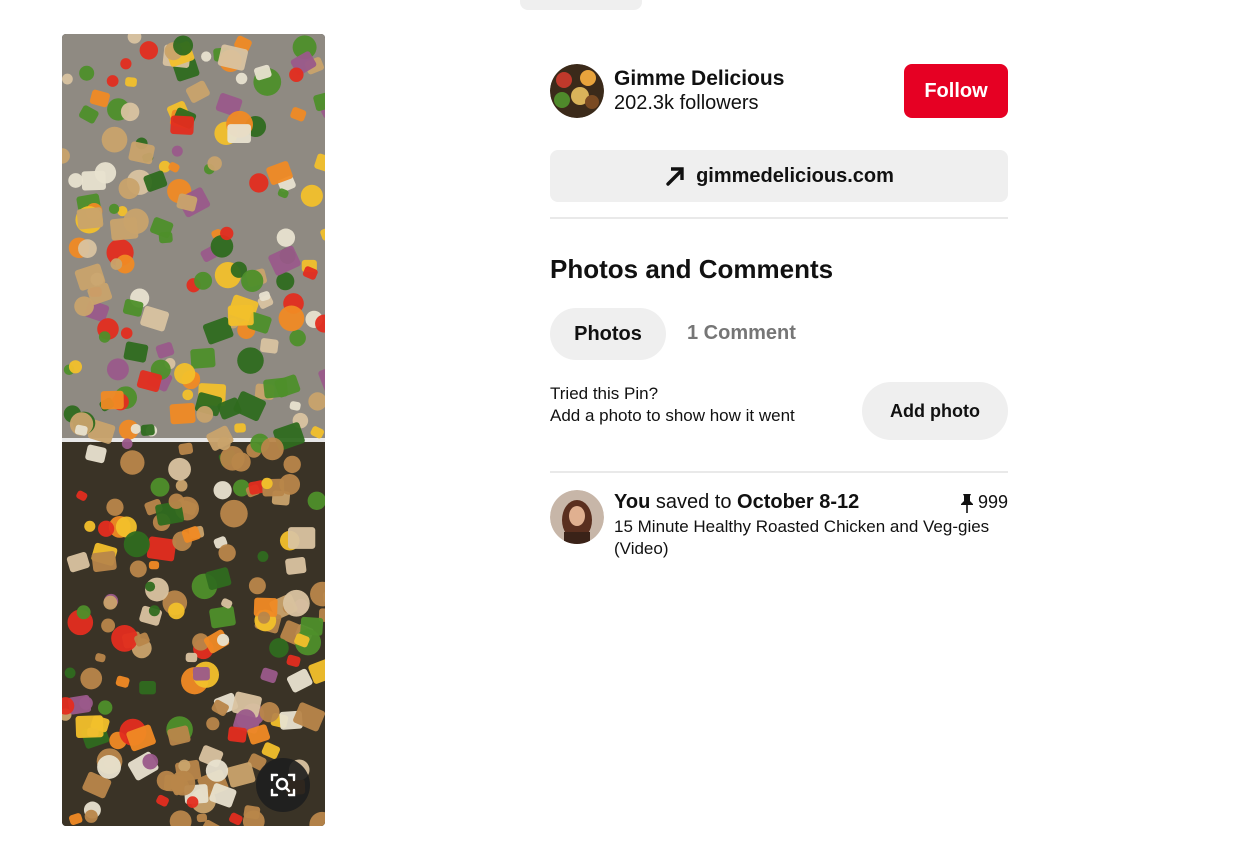 This screenshot has width=1240, height=852. I want to click on top-tab-fragment, so click(581, 5).